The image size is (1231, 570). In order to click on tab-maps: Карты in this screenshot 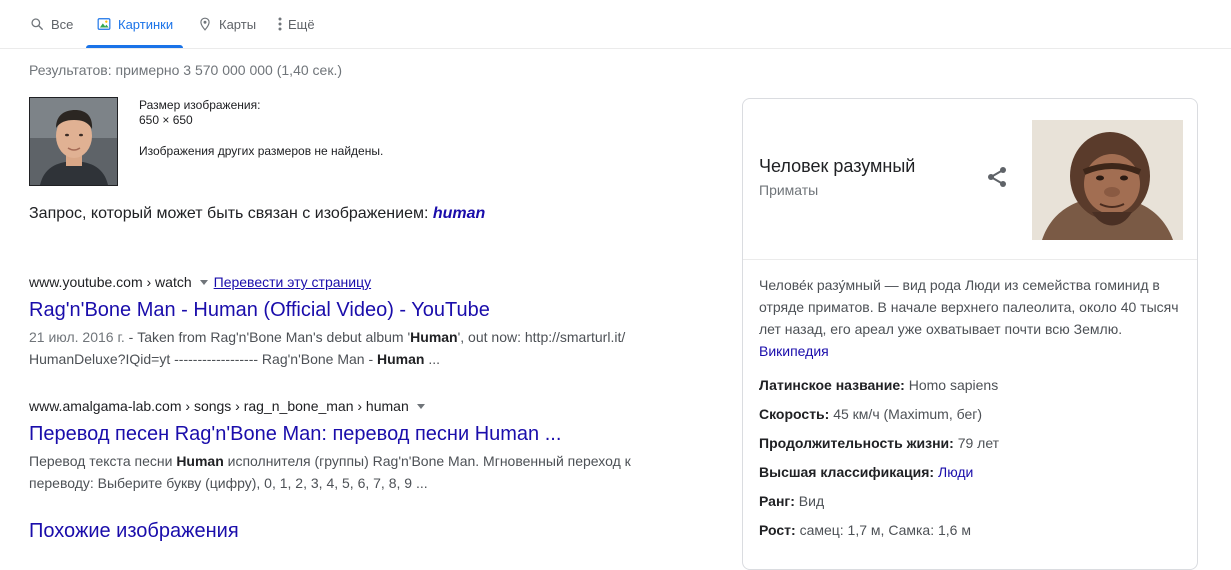, I will do `click(226, 24)`.